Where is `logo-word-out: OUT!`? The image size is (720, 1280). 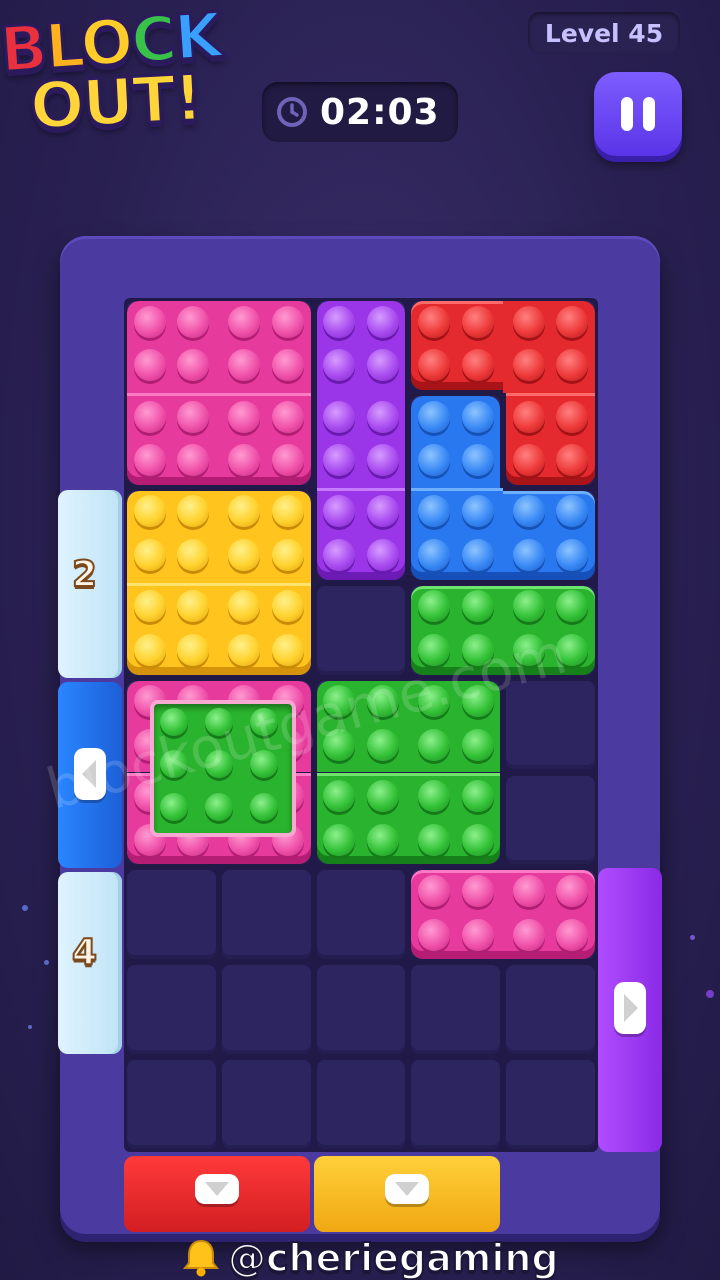 logo-word-out: OUT! is located at coordinates (116, 103).